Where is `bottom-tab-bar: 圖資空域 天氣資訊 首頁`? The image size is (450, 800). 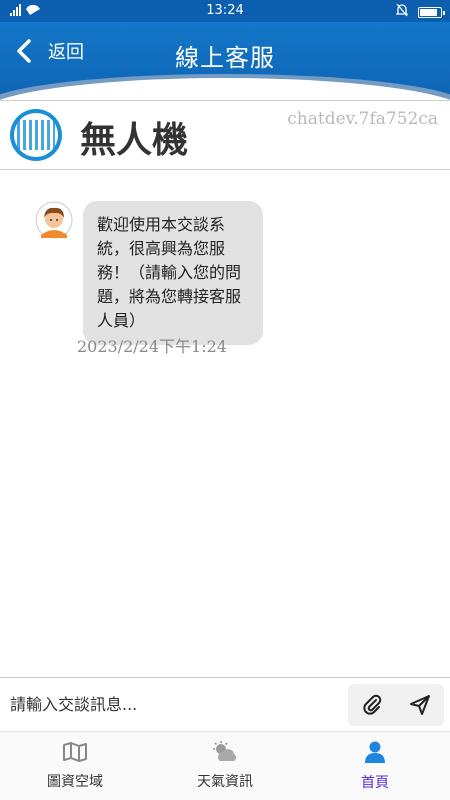 bottom-tab-bar: 圖資空域 天氣資訊 首頁 is located at coordinates (225, 765).